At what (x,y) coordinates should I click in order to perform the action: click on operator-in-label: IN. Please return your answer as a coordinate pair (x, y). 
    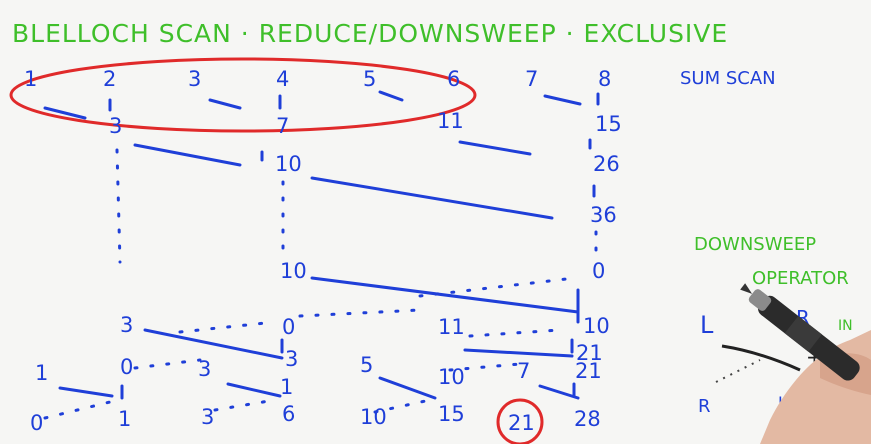
    Looking at the image, I should click on (845, 326).